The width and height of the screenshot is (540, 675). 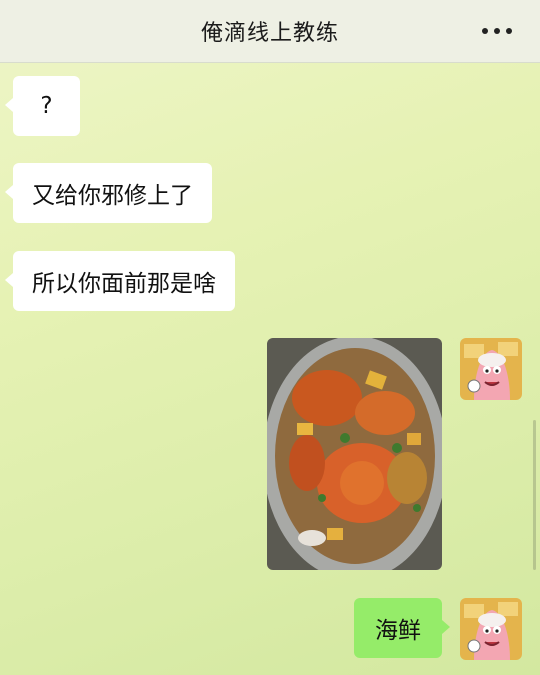 What do you see at coordinates (124, 284) in the screenshot?
I see `message-text: 所以你面前那是啥` at bounding box center [124, 284].